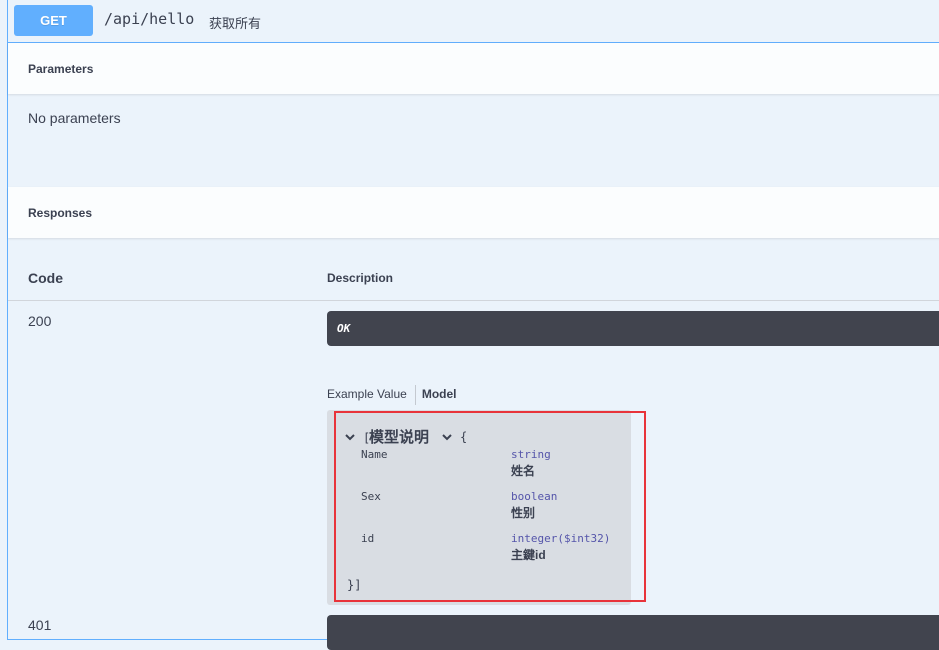  What do you see at coordinates (40, 625) in the screenshot?
I see `response-code: 401` at bounding box center [40, 625].